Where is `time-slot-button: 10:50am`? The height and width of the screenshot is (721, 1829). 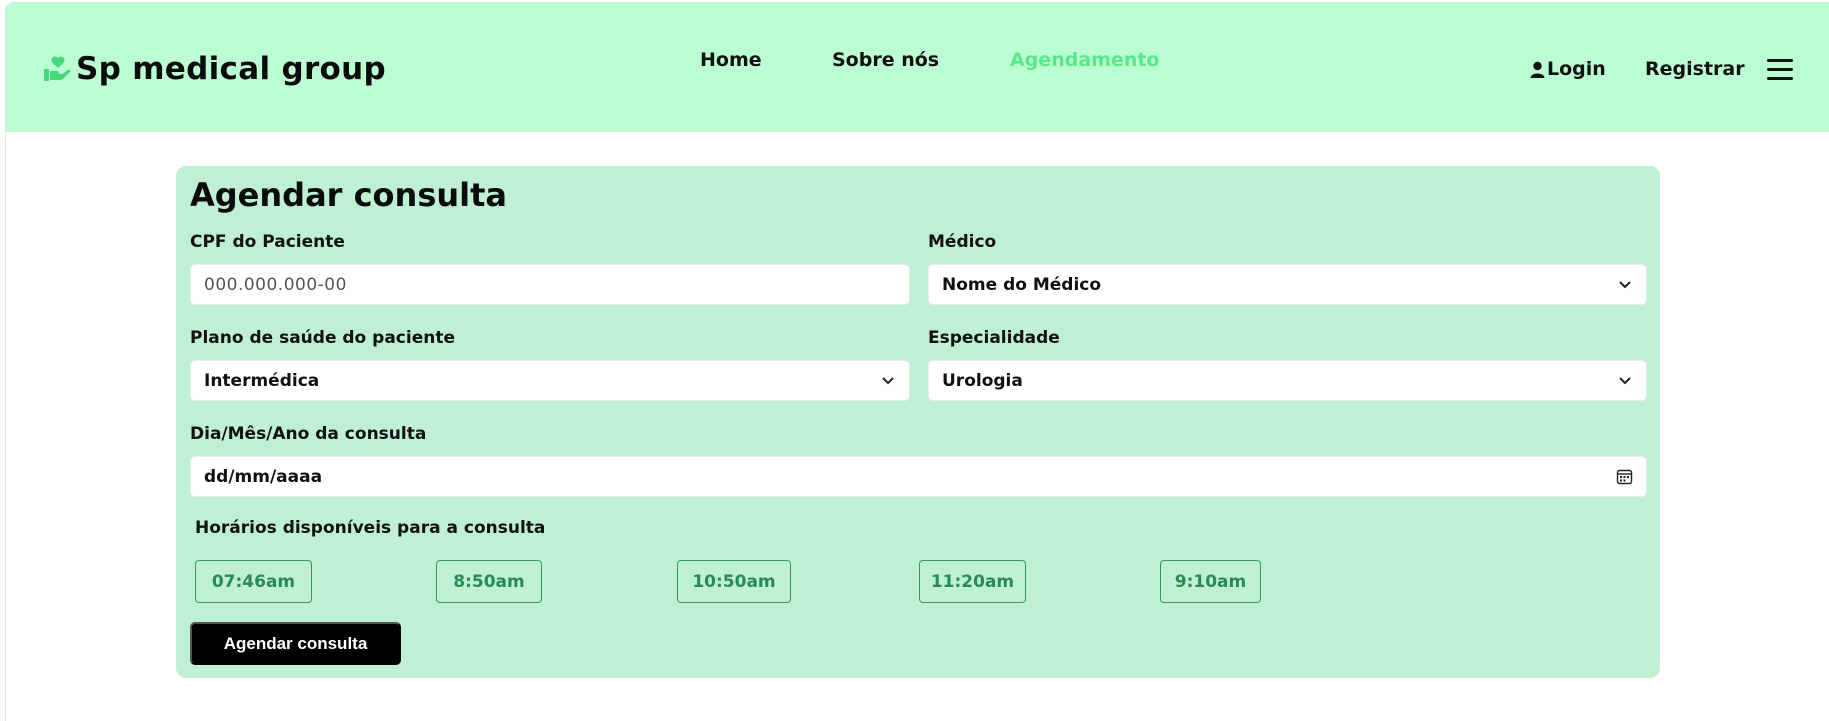 time-slot-button: 10:50am is located at coordinates (734, 581).